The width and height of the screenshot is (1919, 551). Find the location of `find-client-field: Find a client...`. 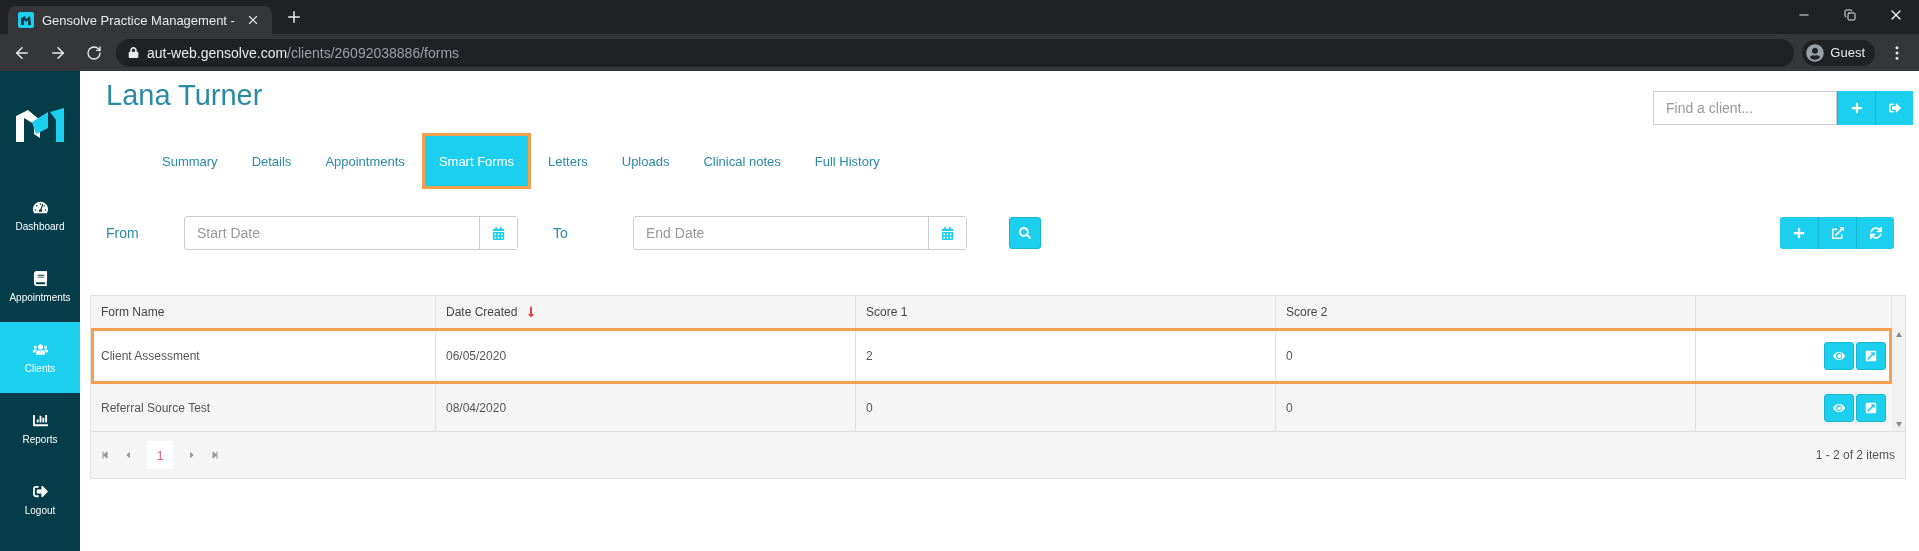

find-client-field: Find a client... is located at coordinates (1745, 108).